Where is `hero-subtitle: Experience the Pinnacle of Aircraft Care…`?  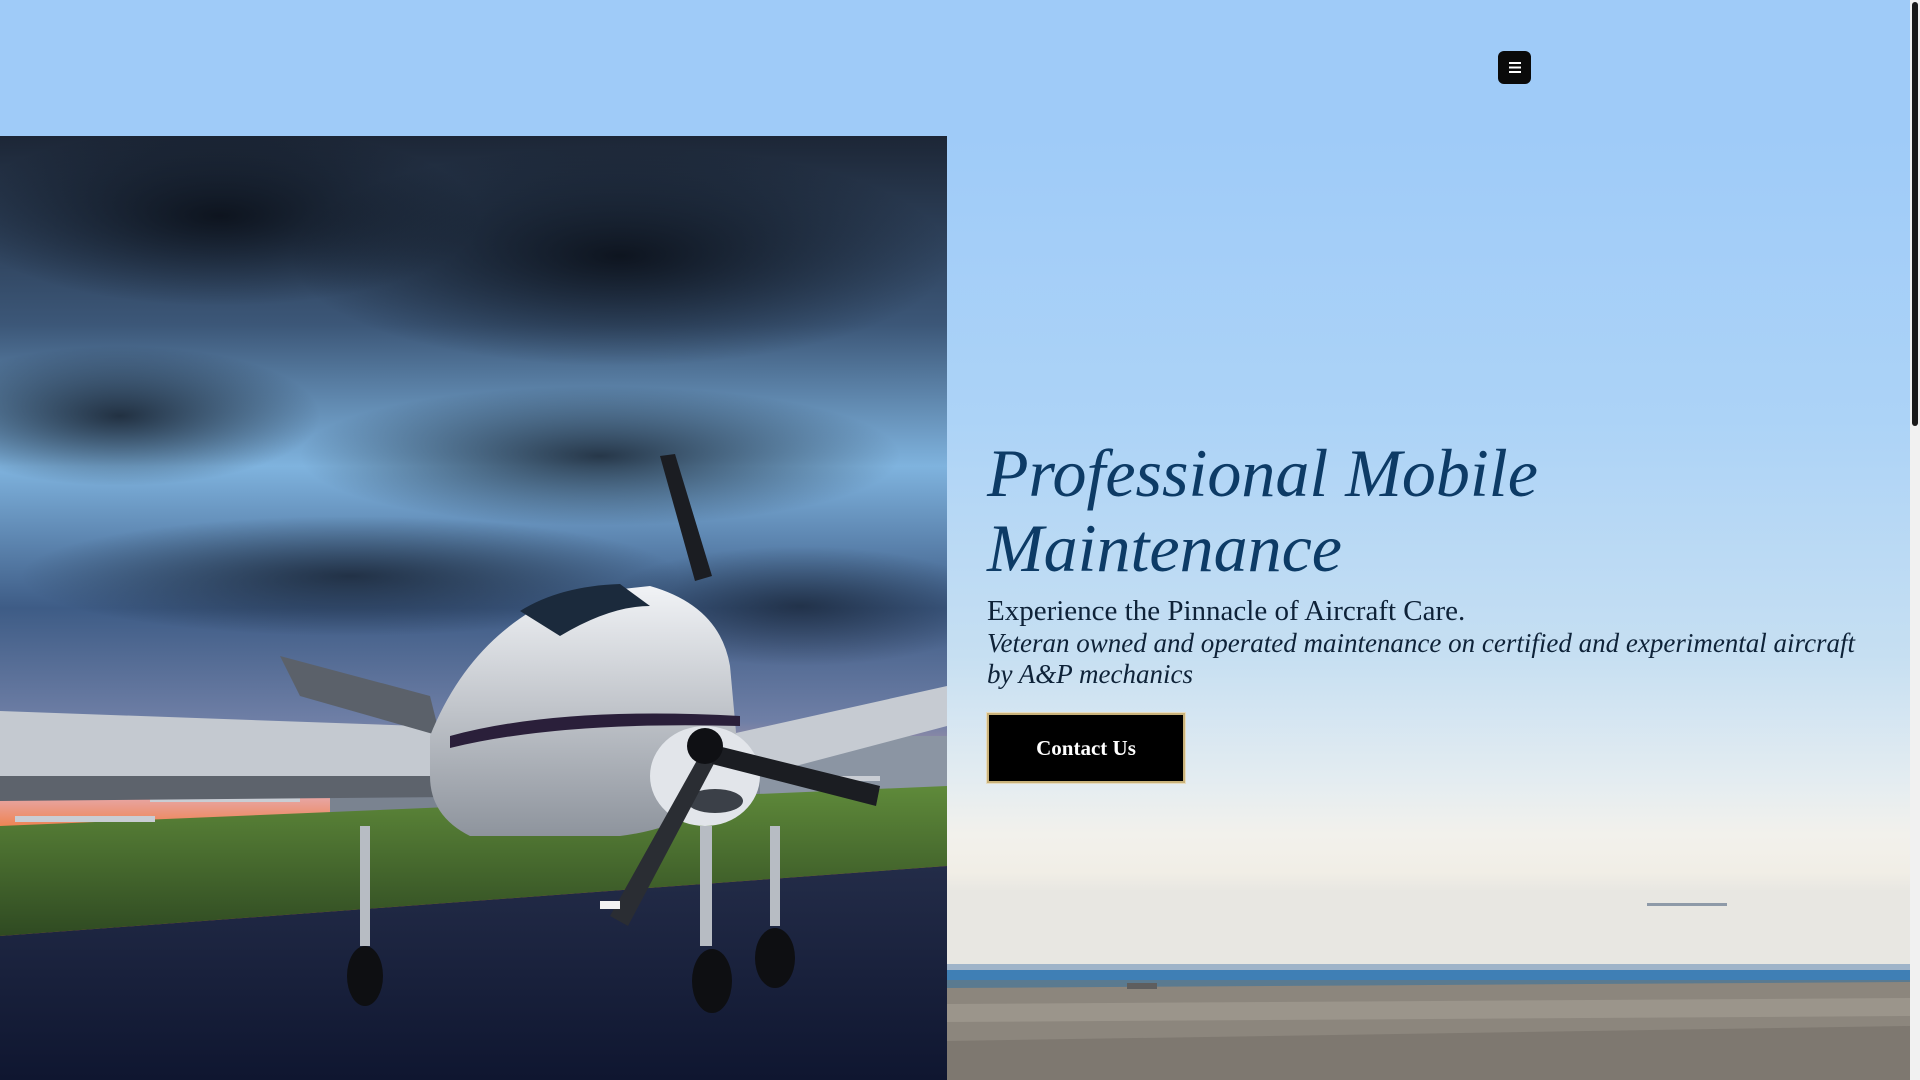 hero-subtitle: Experience the Pinnacle of Aircraft Care… is located at coordinates (1226, 611).